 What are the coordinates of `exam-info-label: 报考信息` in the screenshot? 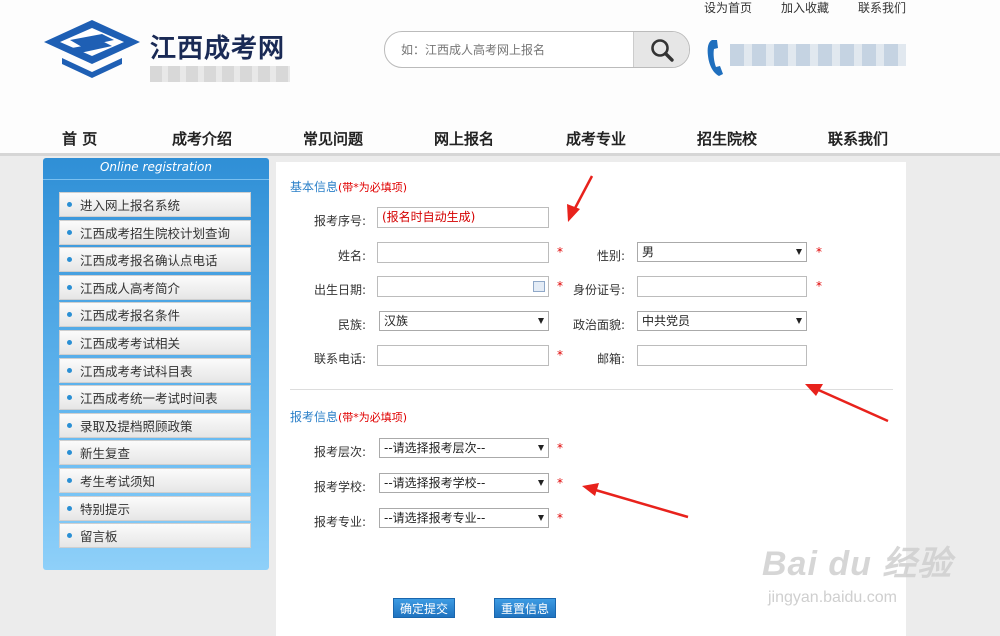 It's located at (314, 417).